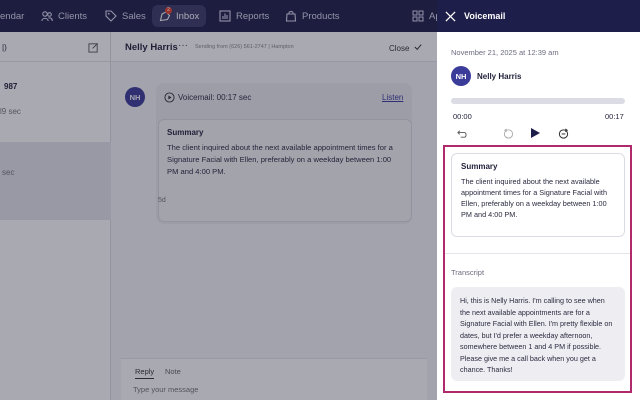 This screenshot has width=640, height=400. I want to click on play-icon, so click(535, 133).